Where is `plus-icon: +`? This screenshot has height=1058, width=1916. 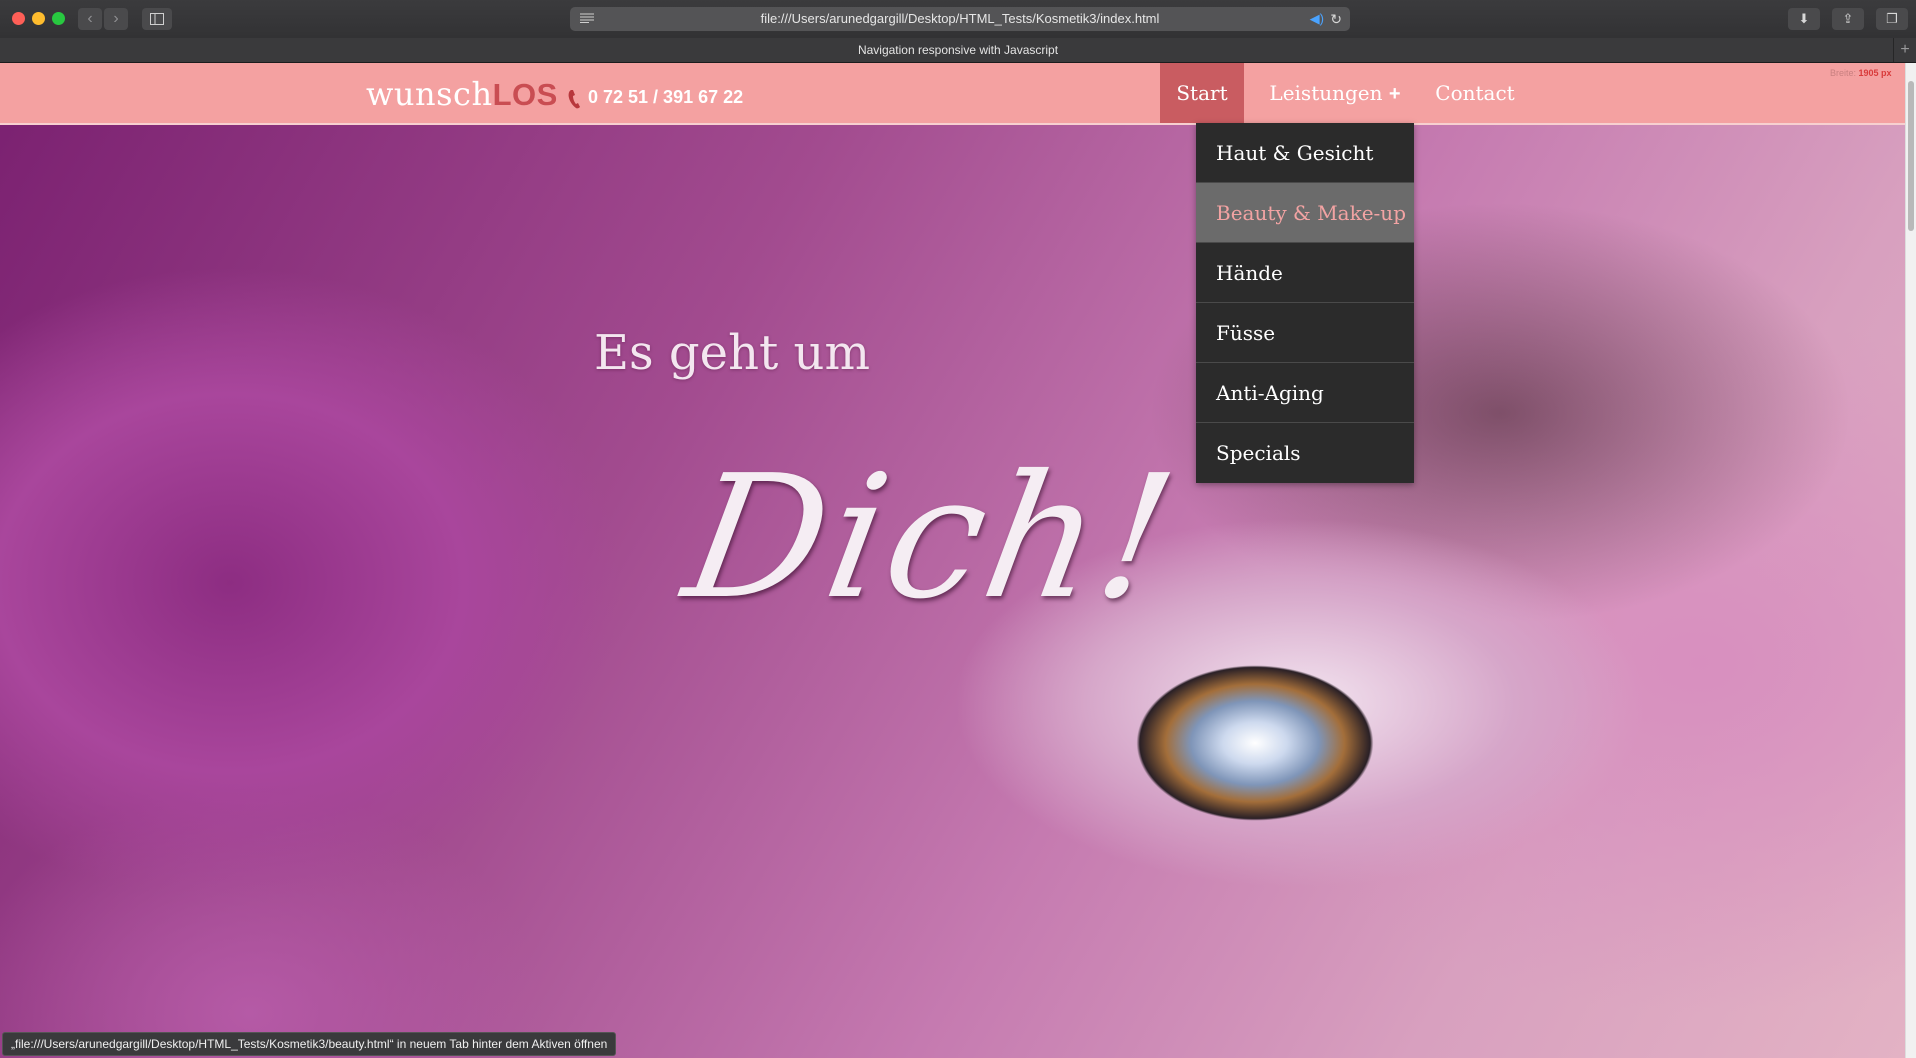 plus-icon: + is located at coordinates (1905, 49).